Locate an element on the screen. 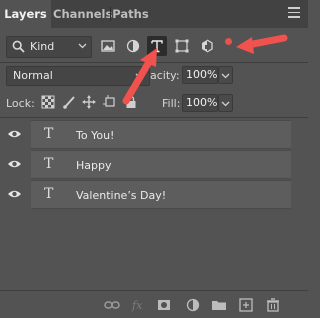 This screenshot has height=318, width=320. lock-transparent-pixels-icon is located at coordinates (48, 102).